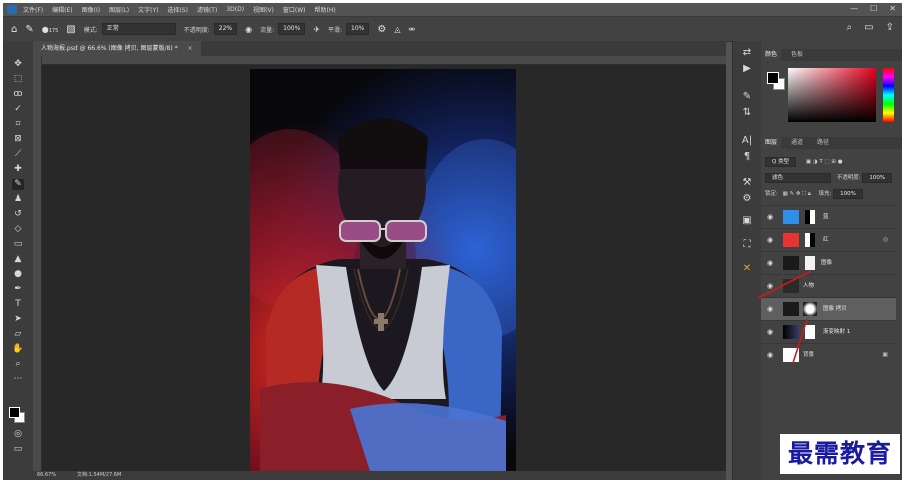 This screenshot has width=905, height=483. Describe the element at coordinates (46, 475) in the screenshot. I see `zoom-level: 66.67%` at that location.